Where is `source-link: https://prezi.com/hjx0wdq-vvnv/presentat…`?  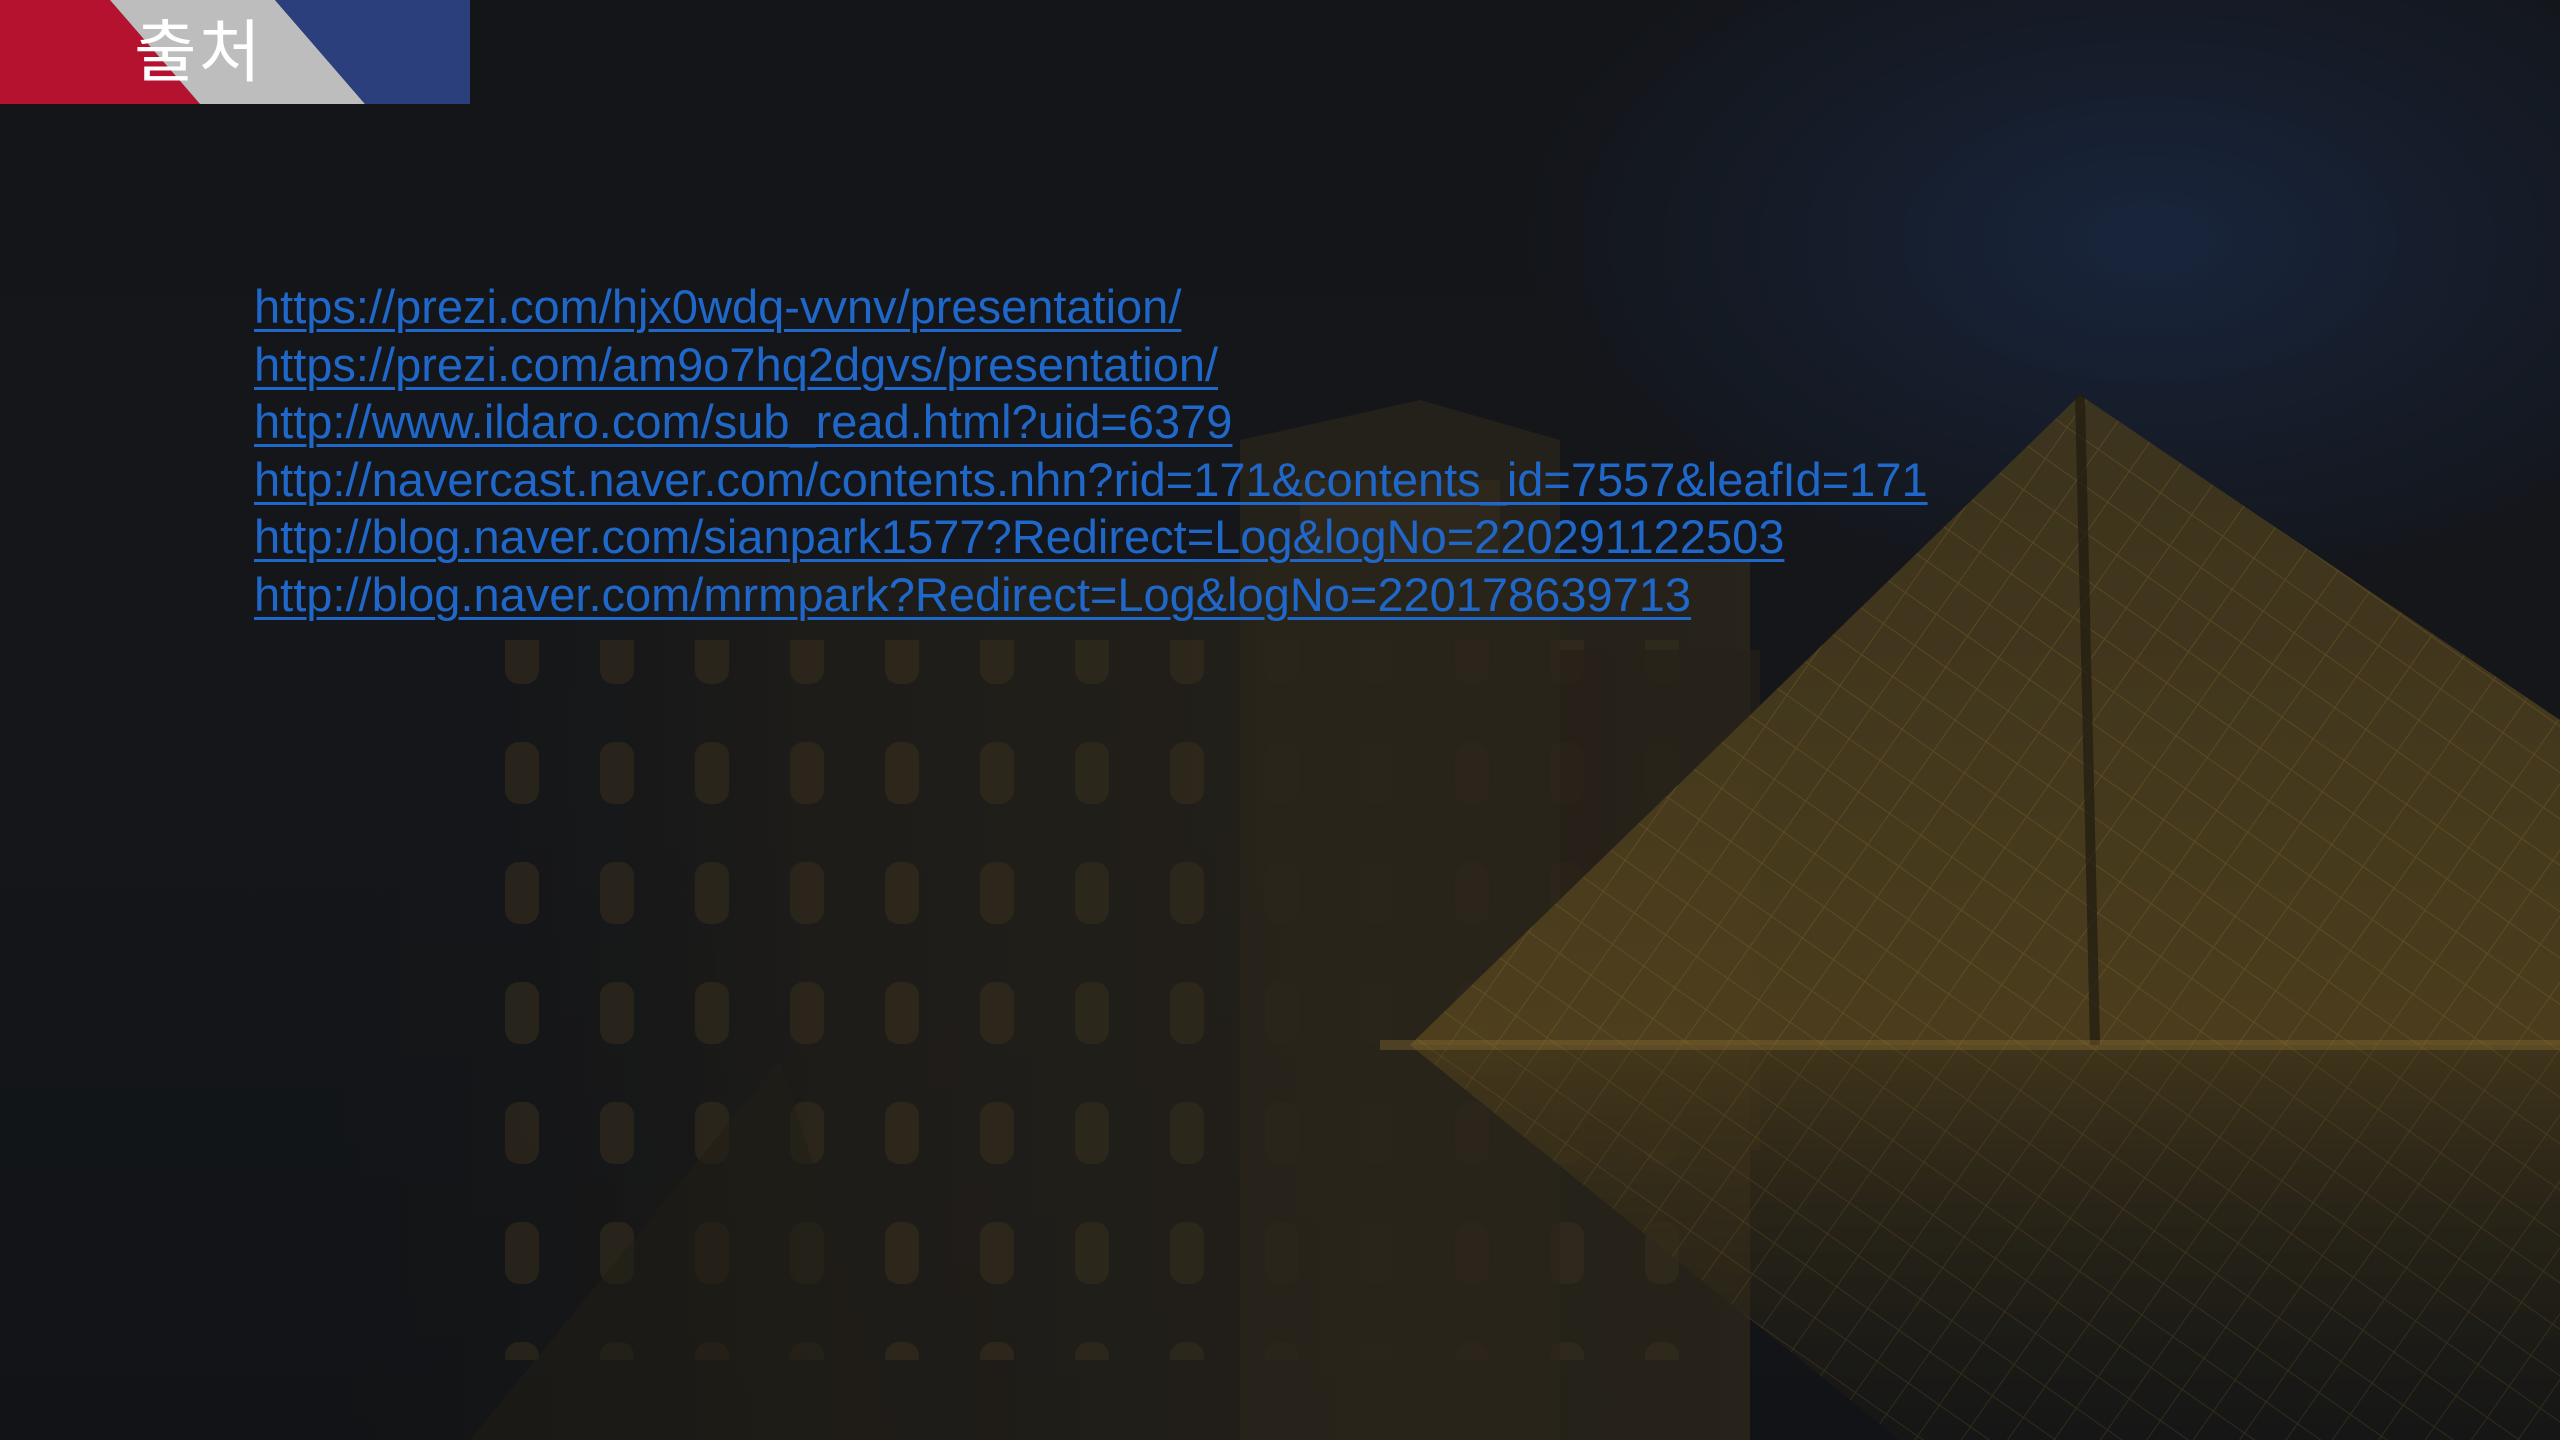 source-link: https://prezi.com/hjx0wdq-vvnv/presentat… is located at coordinates (1354, 307).